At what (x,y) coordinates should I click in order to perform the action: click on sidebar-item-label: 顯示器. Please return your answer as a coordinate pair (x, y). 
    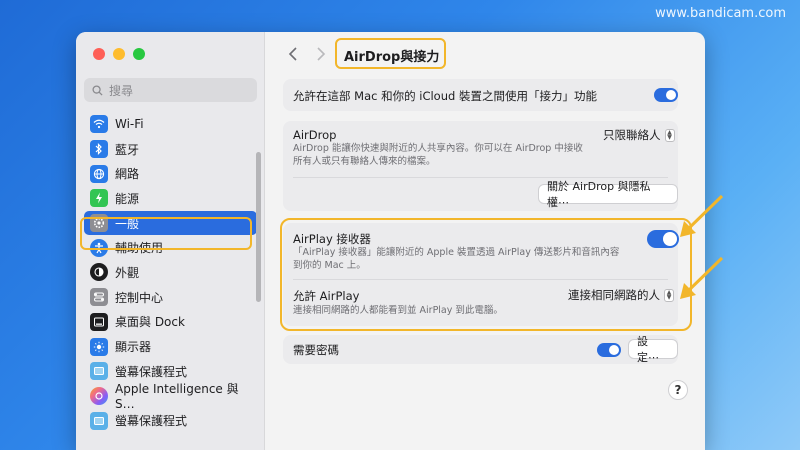
    Looking at the image, I should click on (133, 347).